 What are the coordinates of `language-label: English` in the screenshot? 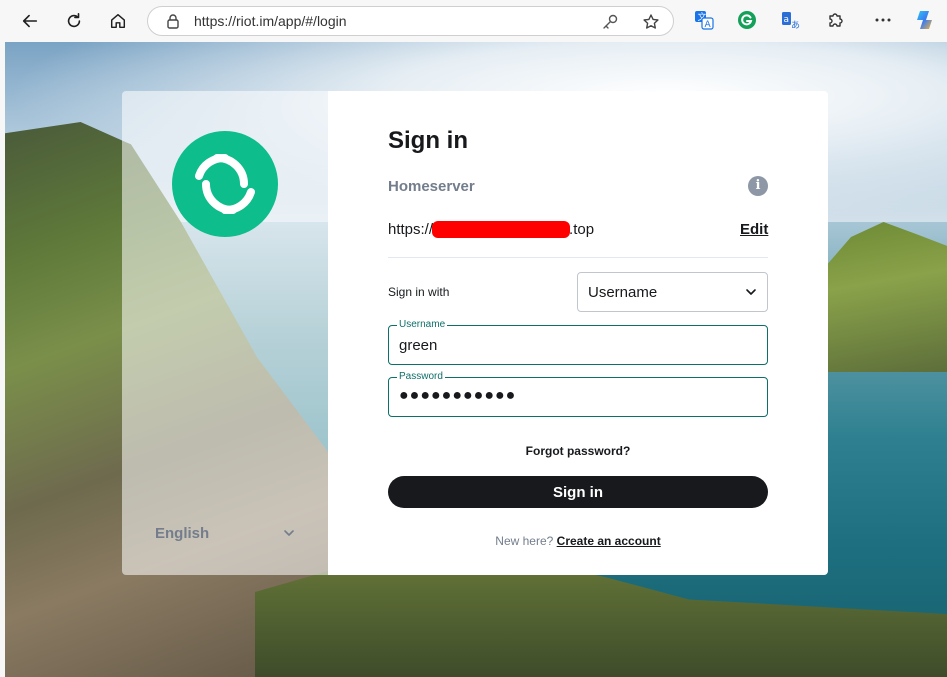 It's located at (182, 533).